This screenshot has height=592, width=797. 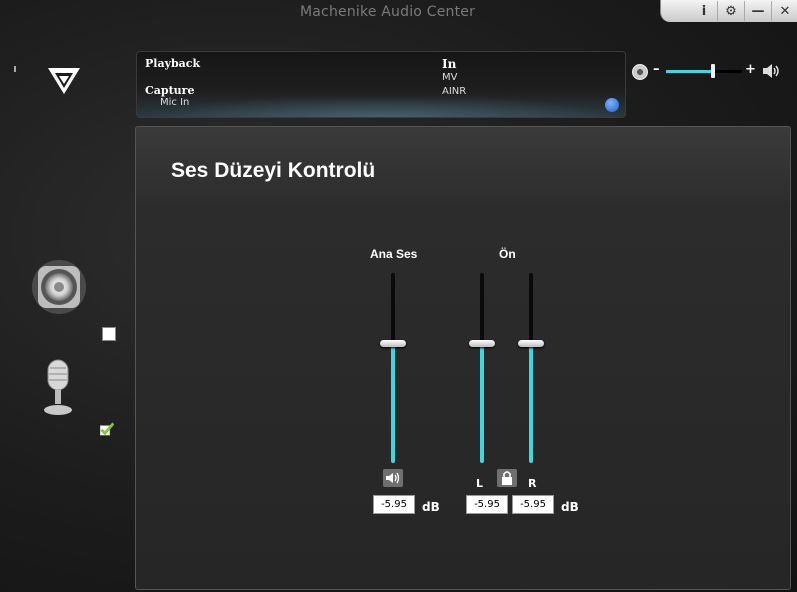 I want to click on in-item-mv: MV, so click(x=450, y=77).